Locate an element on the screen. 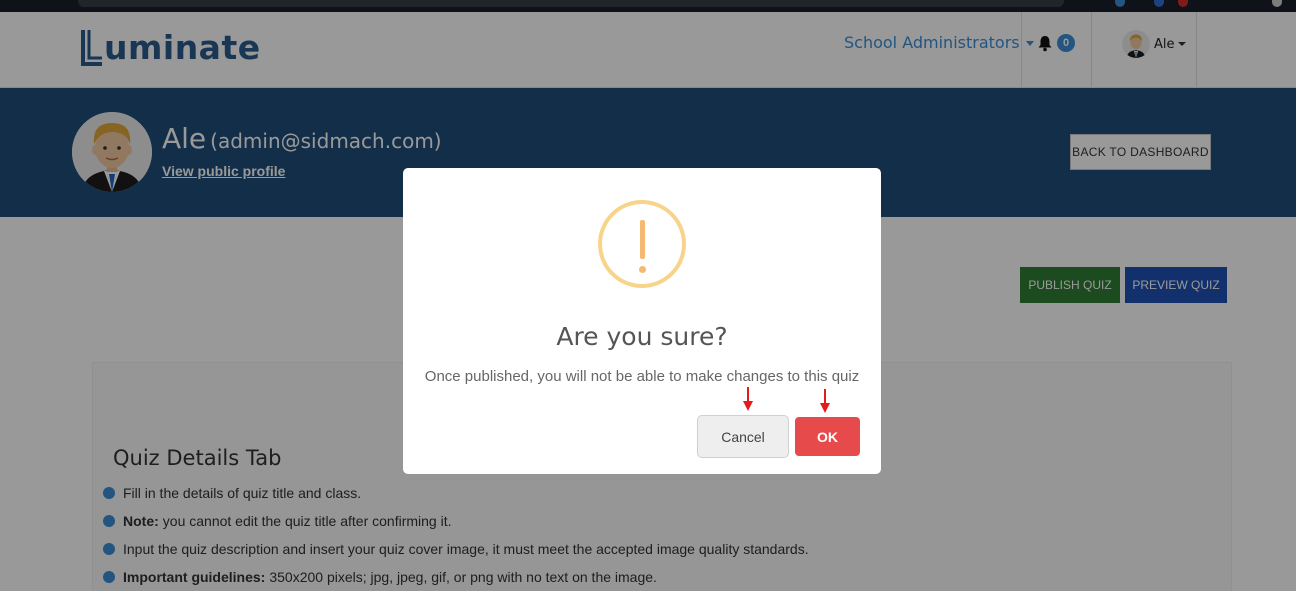  warning-icon-dot is located at coordinates (642, 269).